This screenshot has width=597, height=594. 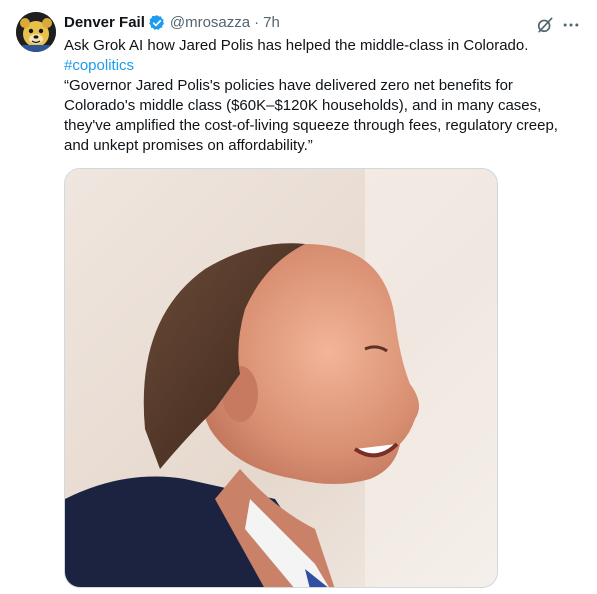 What do you see at coordinates (571, 25) in the screenshot?
I see `more-options-icon` at bounding box center [571, 25].